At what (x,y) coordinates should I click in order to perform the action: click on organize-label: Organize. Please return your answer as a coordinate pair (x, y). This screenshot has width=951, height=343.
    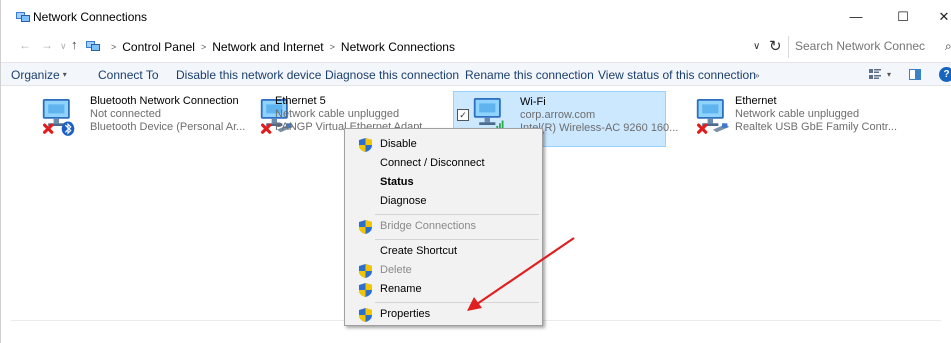
    Looking at the image, I should click on (35, 75).